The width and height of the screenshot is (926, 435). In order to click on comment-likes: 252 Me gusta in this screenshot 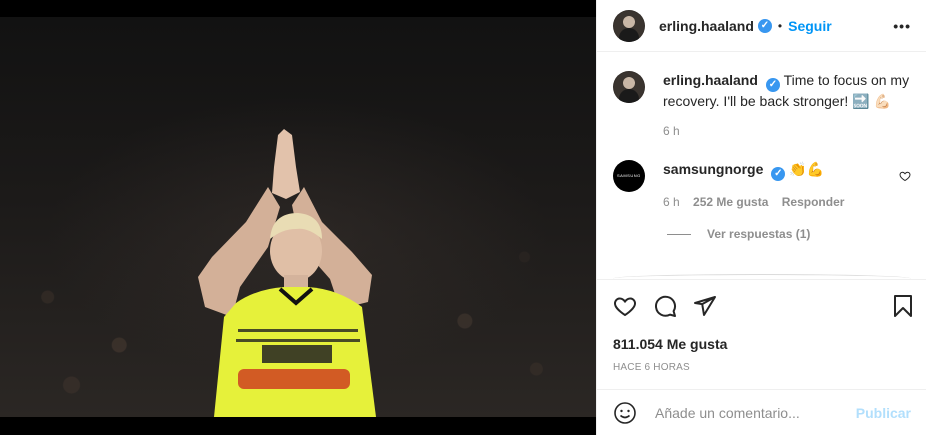, I will do `click(730, 202)`.